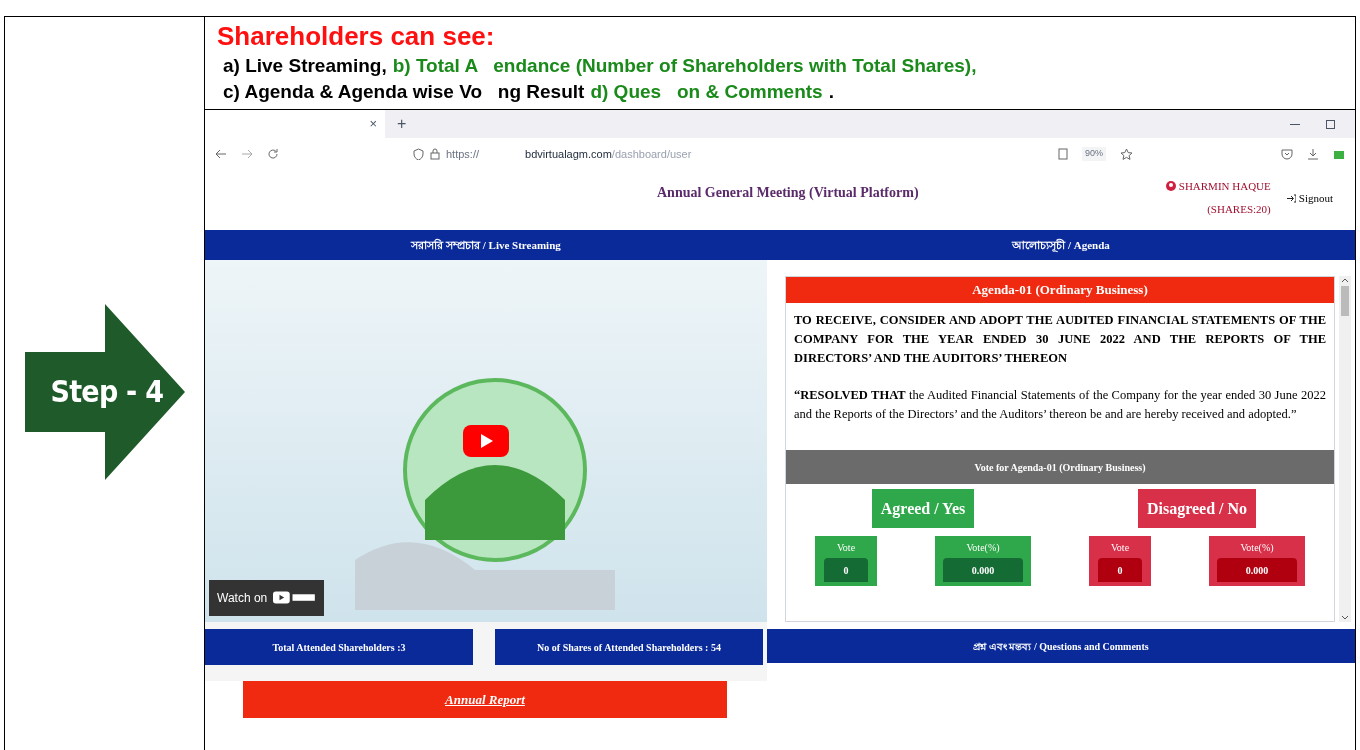 The image size is (1360, 750). Describe the element at coordinates (1063, 154) in the screenshot. I see `reader-icon` at that location.